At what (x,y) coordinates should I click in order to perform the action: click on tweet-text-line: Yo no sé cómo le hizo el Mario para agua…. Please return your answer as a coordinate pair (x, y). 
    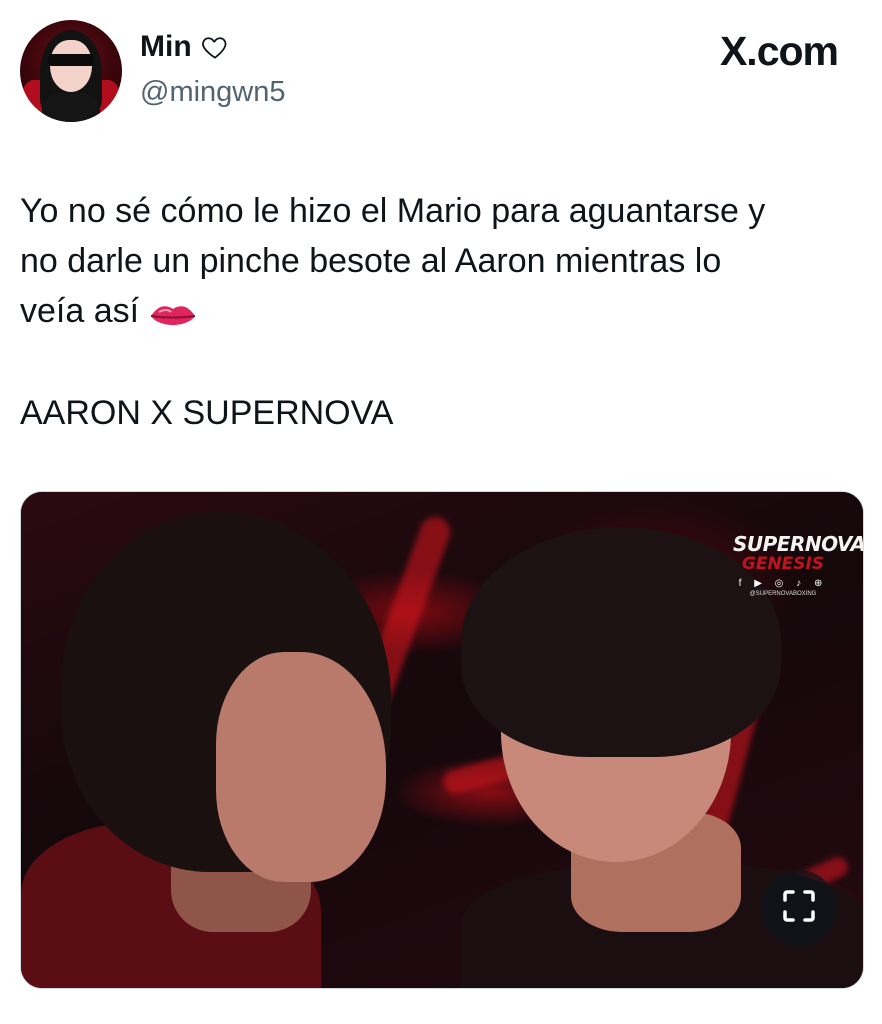
    Looking at the image, I should click on (393, 211).